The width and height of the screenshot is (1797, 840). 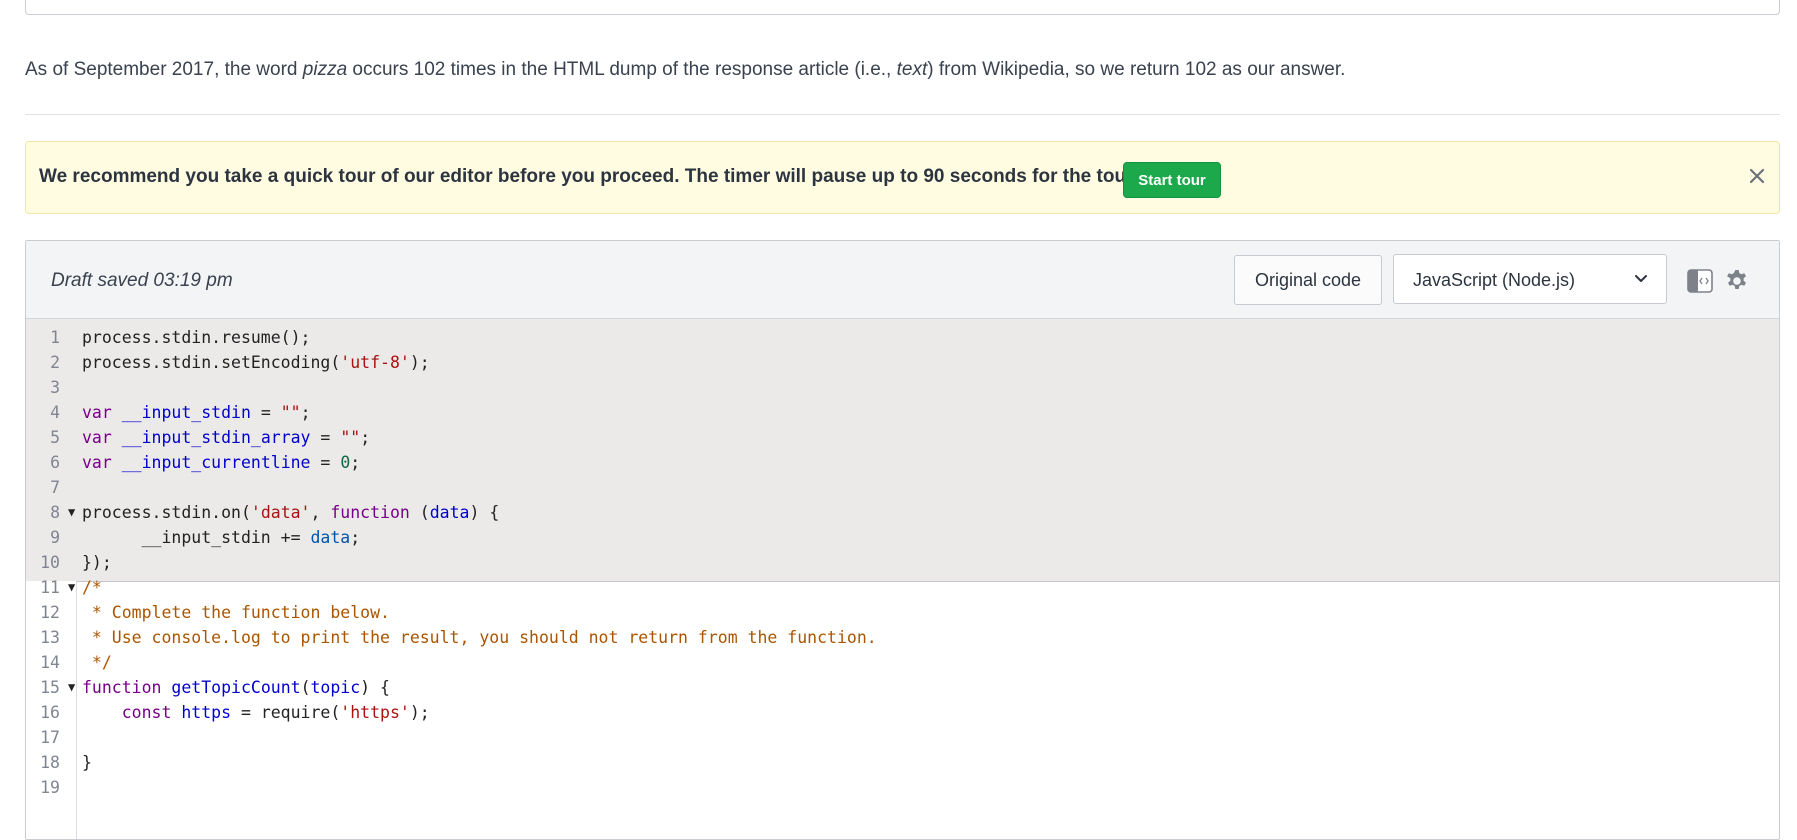 I want to click on code-line: 5 var __input_stdin_array = "";, so click(x=902, y=437).